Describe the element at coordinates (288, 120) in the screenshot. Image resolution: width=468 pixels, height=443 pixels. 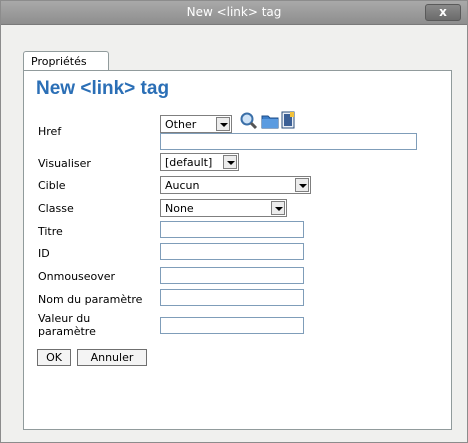
I see `document-icon` at that location.